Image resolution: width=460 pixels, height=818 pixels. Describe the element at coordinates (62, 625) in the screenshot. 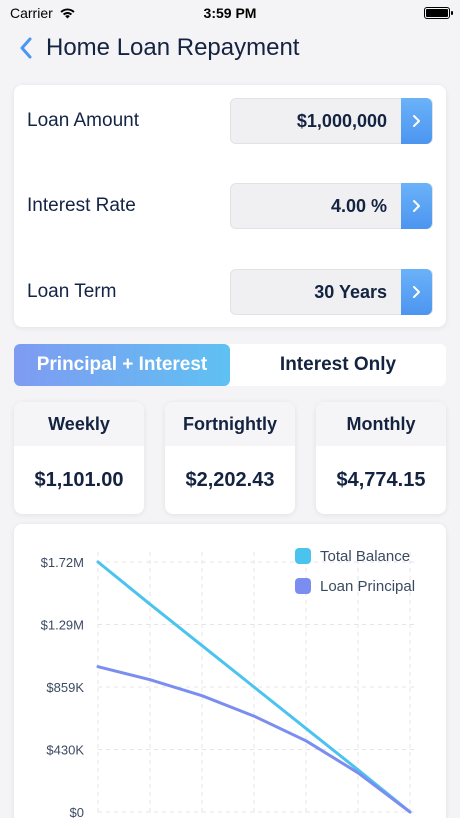

I see `y-tick-label: $1.29M` at that location.